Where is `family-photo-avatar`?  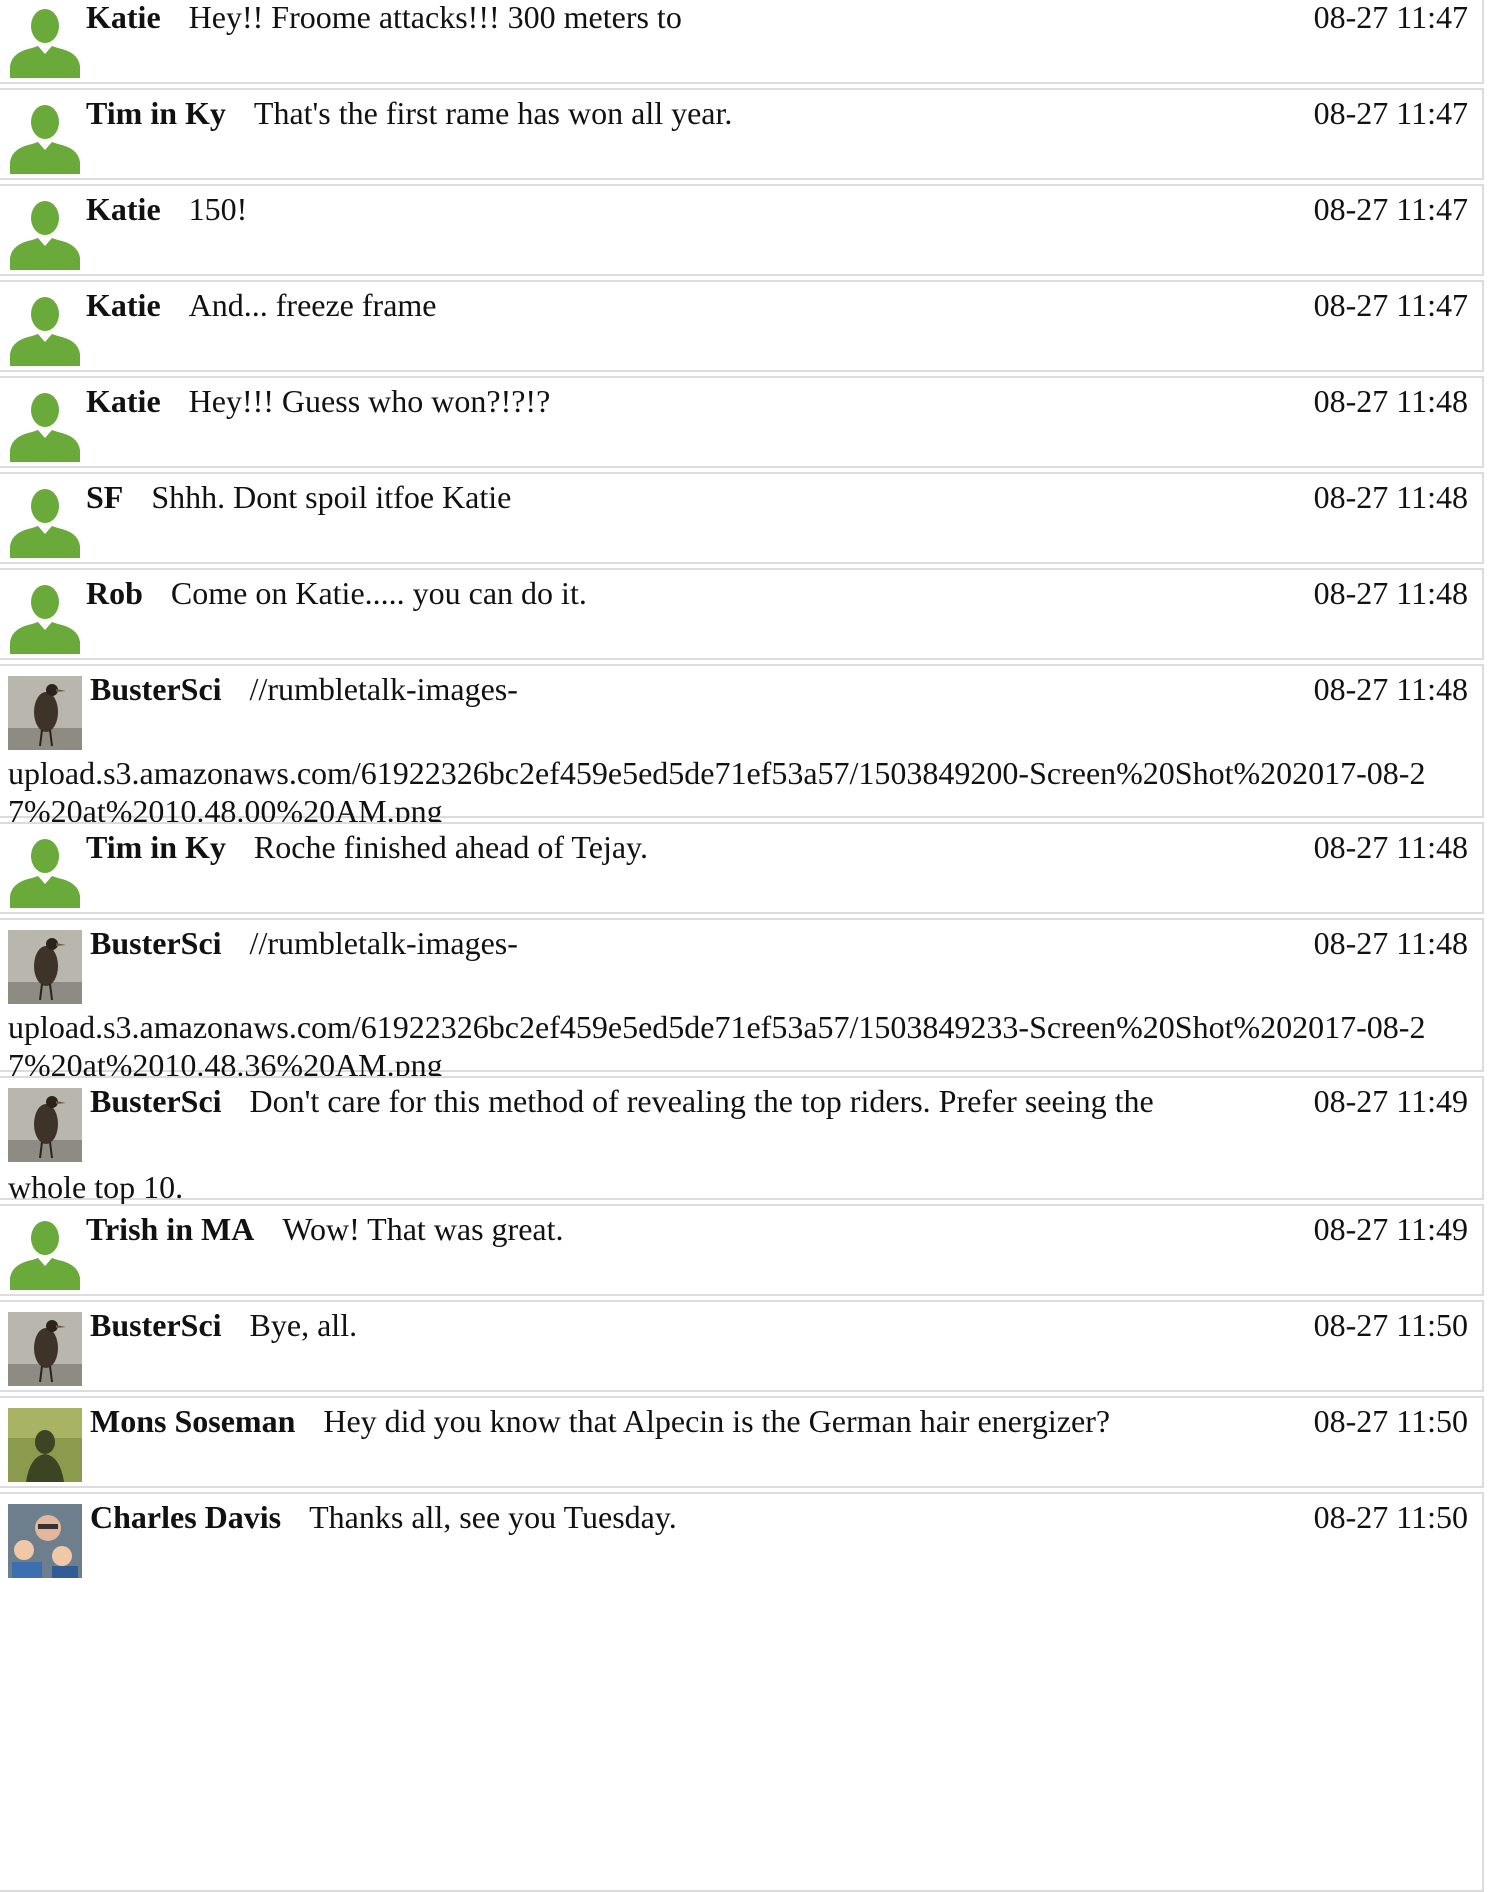
family-photo-avatar is located at coordinates (45, 1541).